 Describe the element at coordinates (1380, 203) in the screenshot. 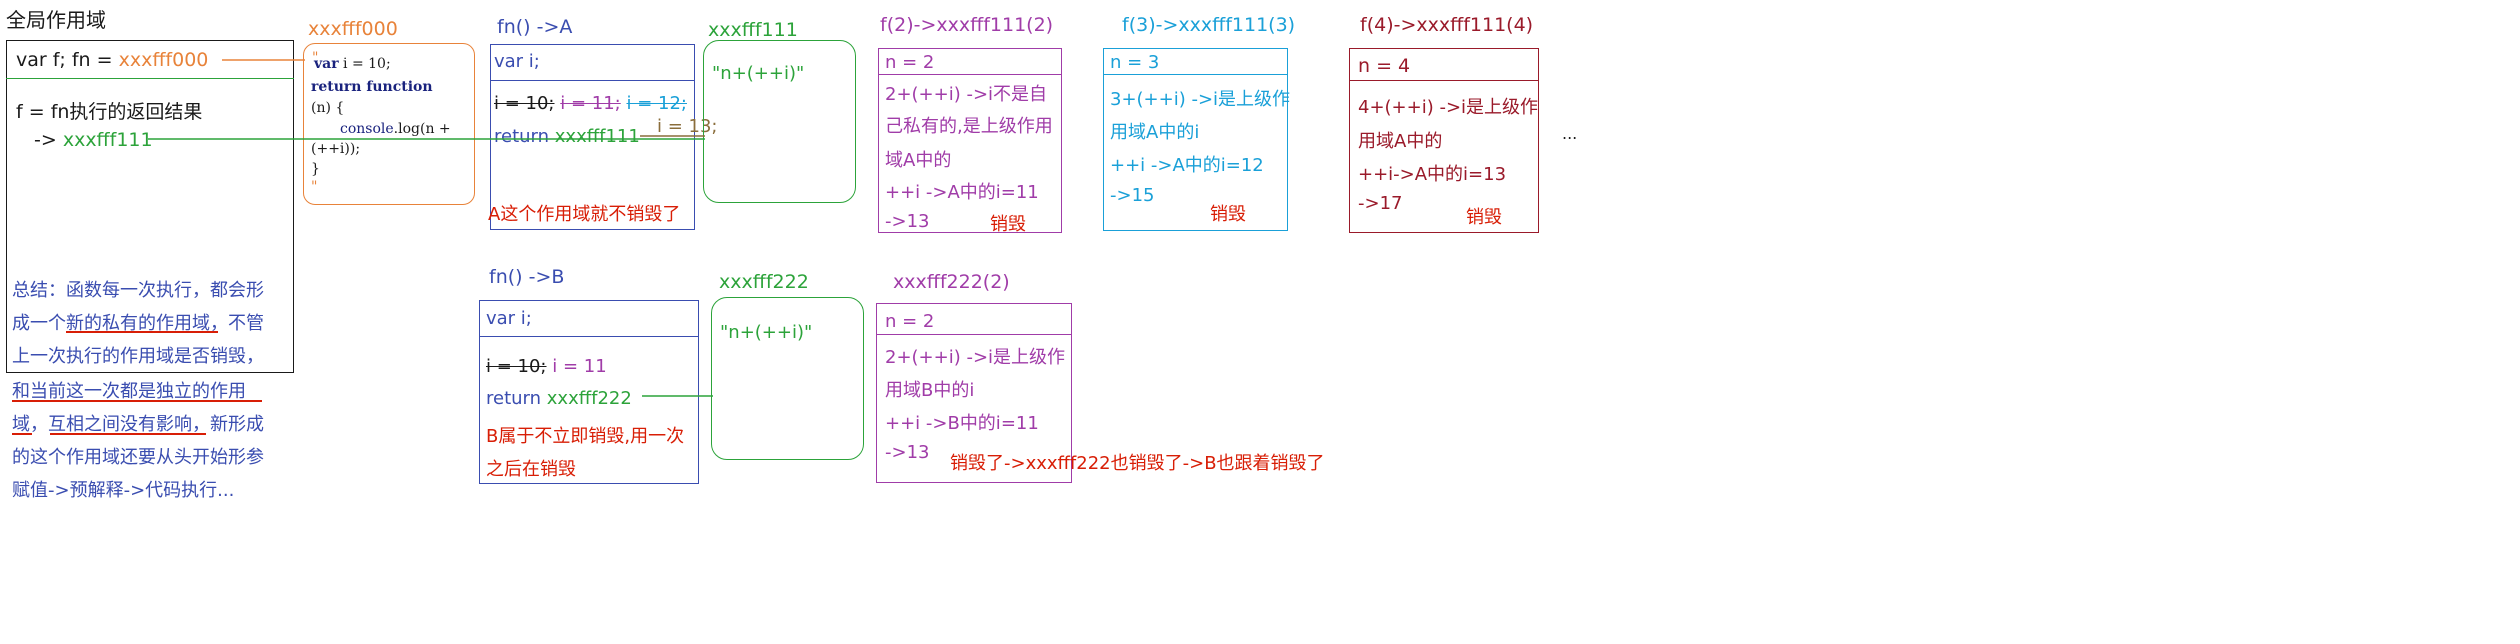

I see `f4-line-4: ->17` at that location.